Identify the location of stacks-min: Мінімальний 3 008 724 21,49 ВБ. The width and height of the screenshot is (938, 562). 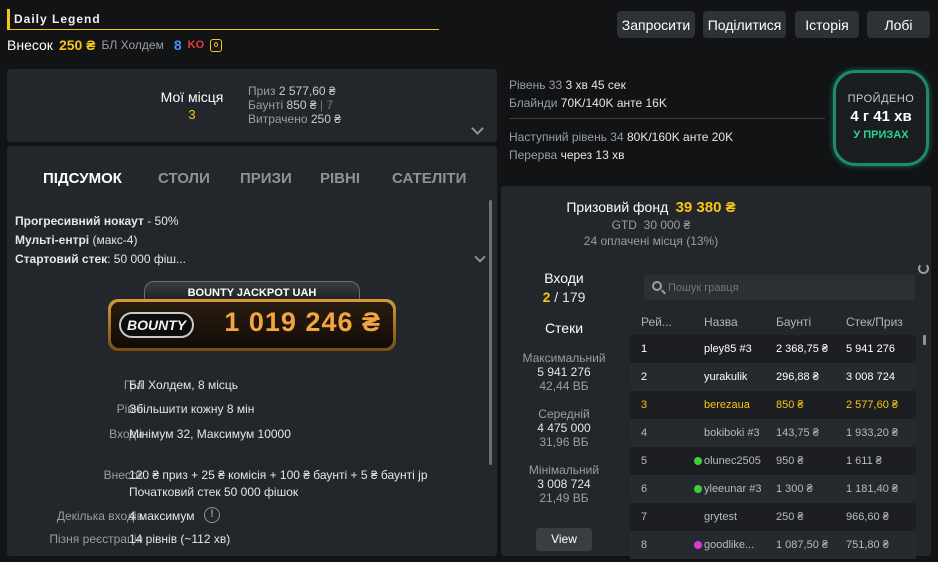
(564, 484).